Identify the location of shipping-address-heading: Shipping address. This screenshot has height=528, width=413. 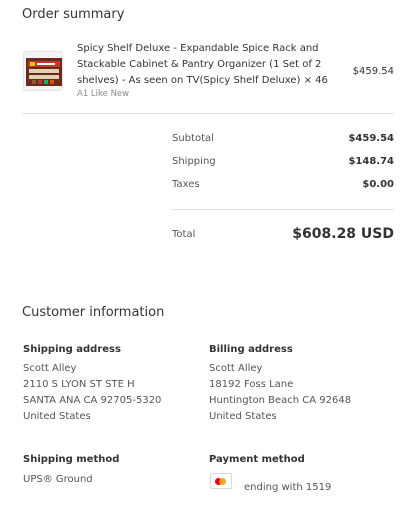
(72, 349).